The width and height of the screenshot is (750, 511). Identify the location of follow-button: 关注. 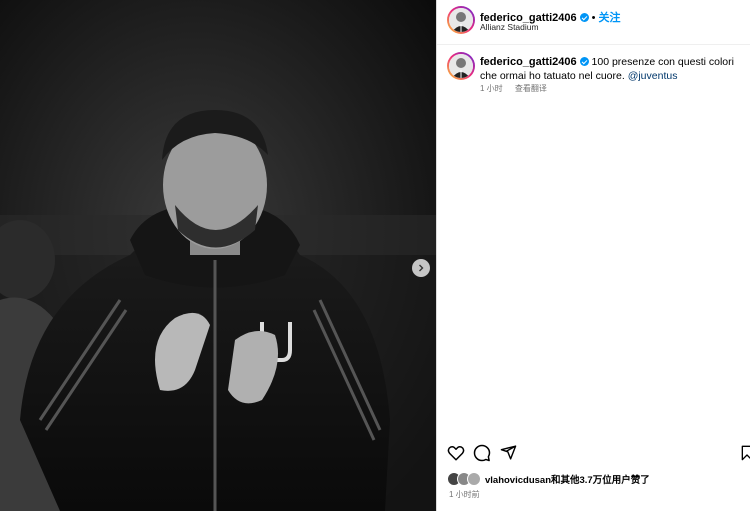
(609, 18).